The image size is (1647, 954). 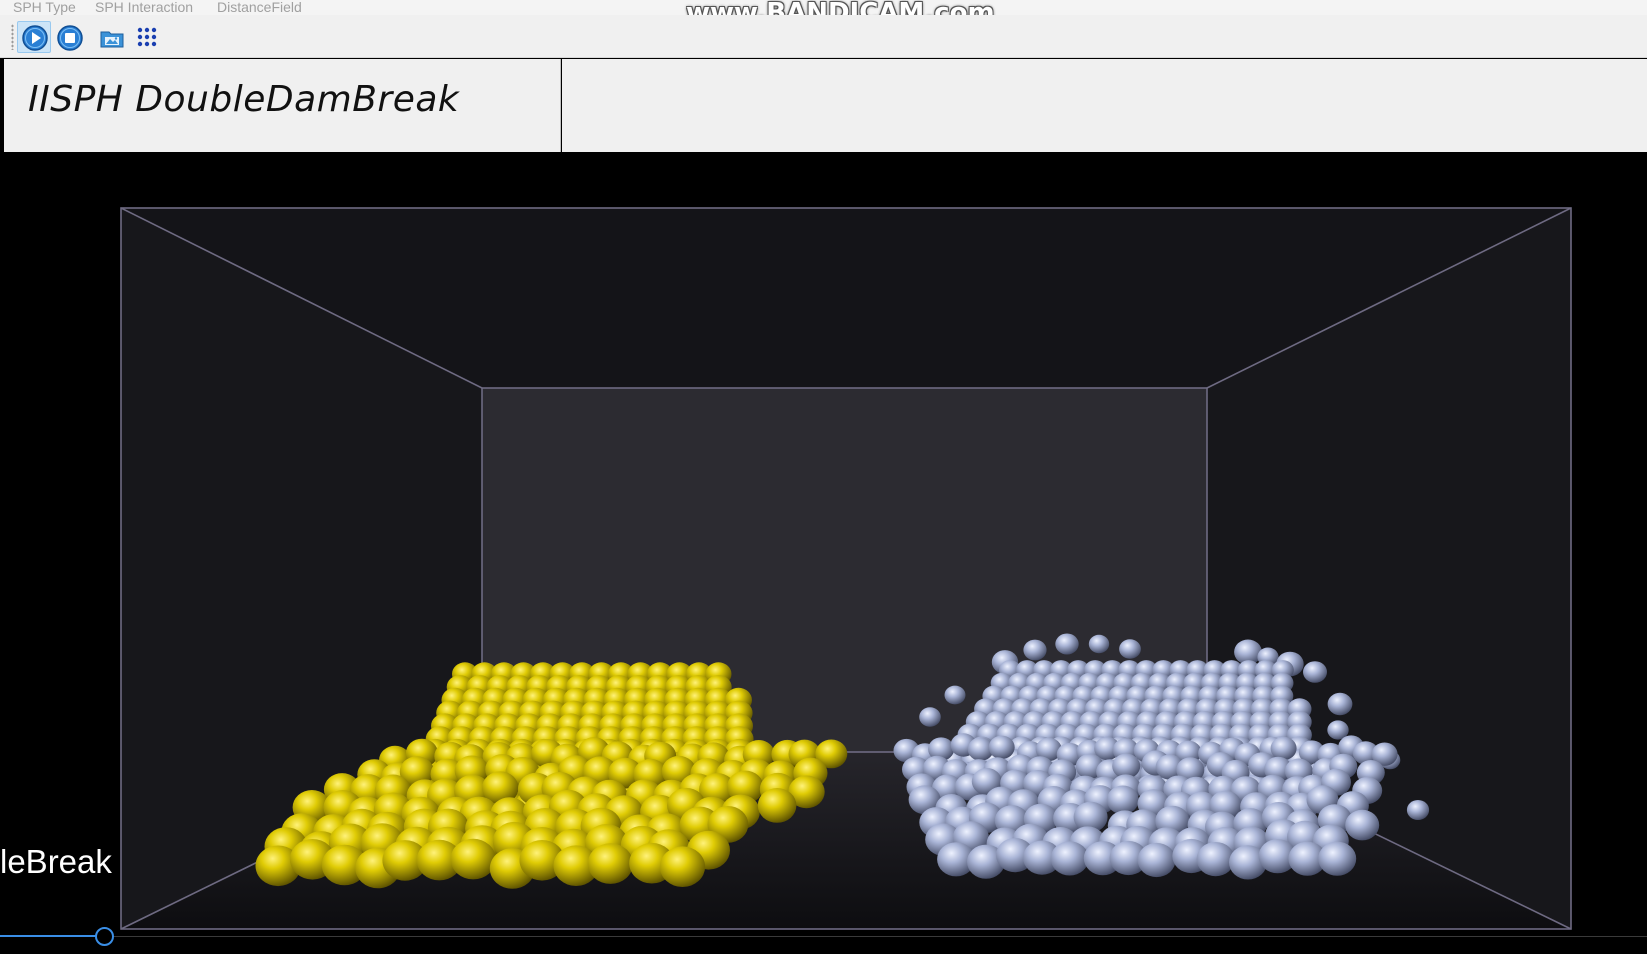 I want to click on play-button, so click(x=34, y=37).